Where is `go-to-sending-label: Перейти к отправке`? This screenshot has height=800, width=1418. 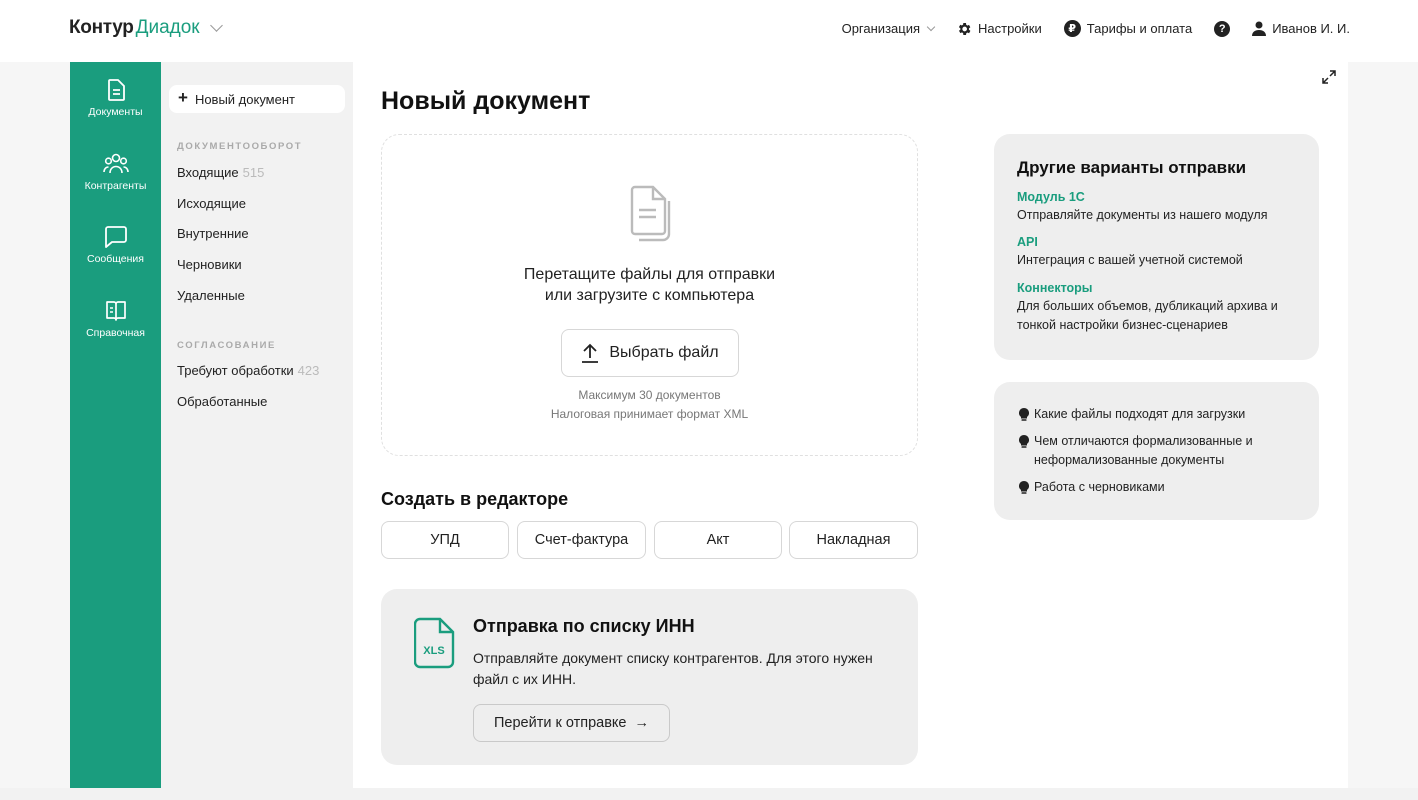
go-to-sending-label: Перейти к отправке is located at coordinates (560, 723).